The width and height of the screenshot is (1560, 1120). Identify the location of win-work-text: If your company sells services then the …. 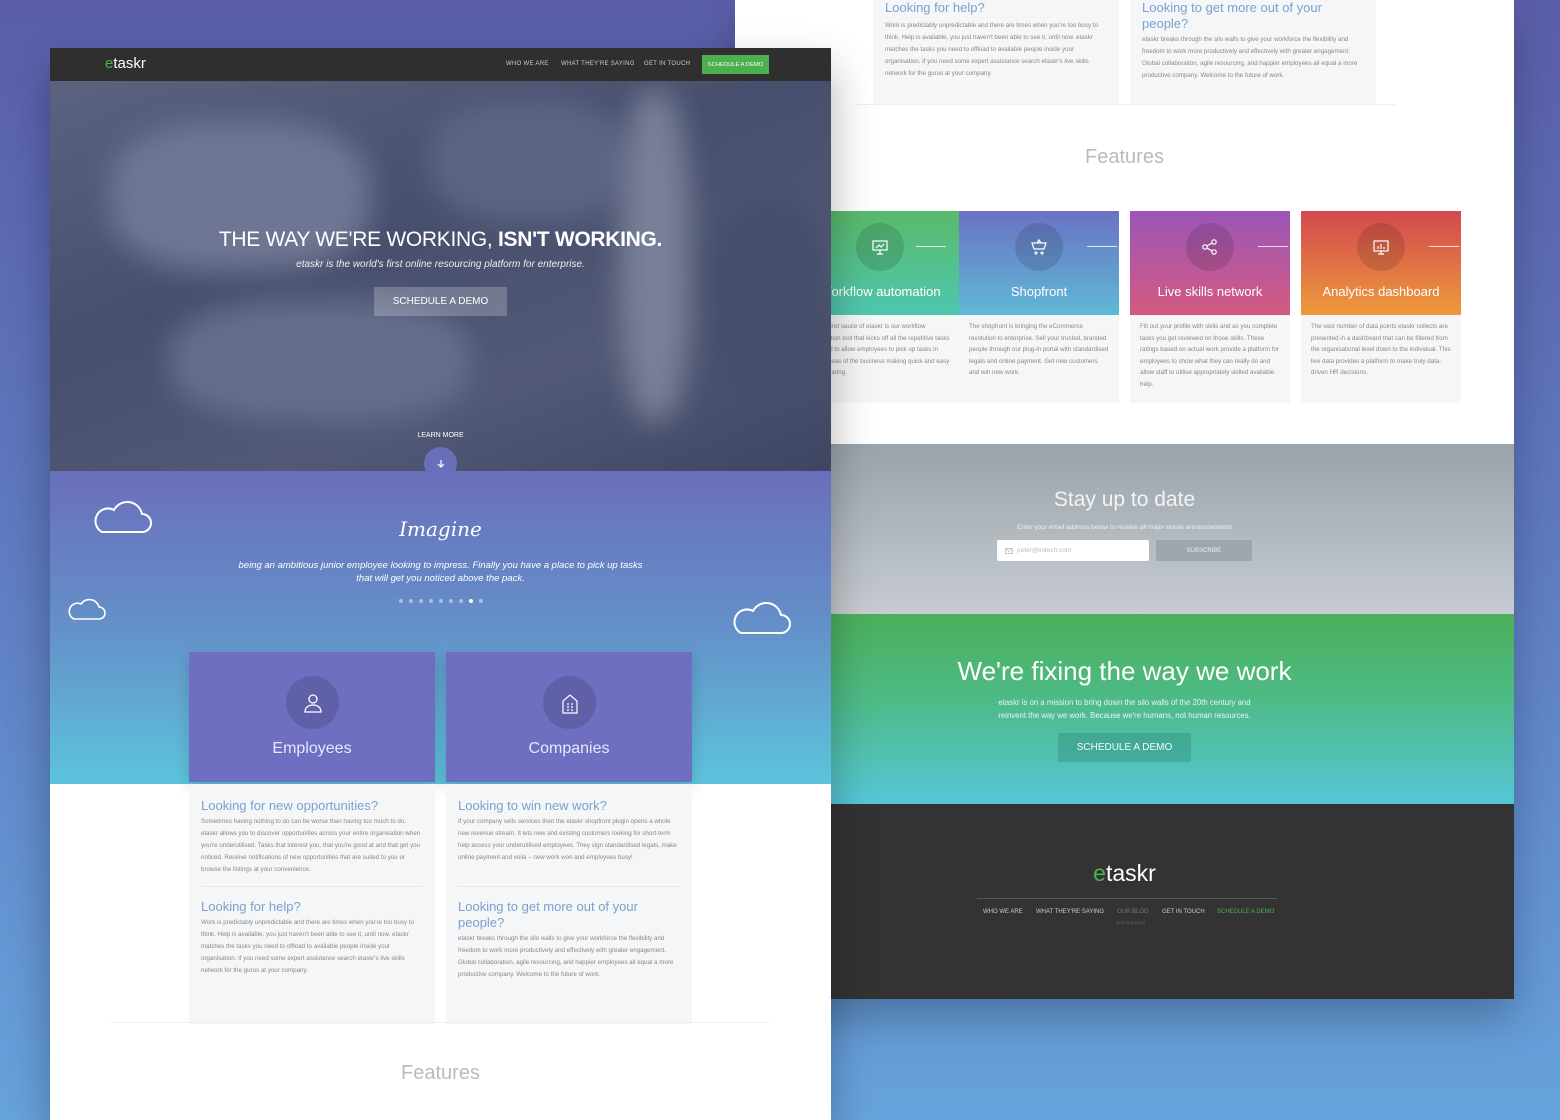
(567, 839).